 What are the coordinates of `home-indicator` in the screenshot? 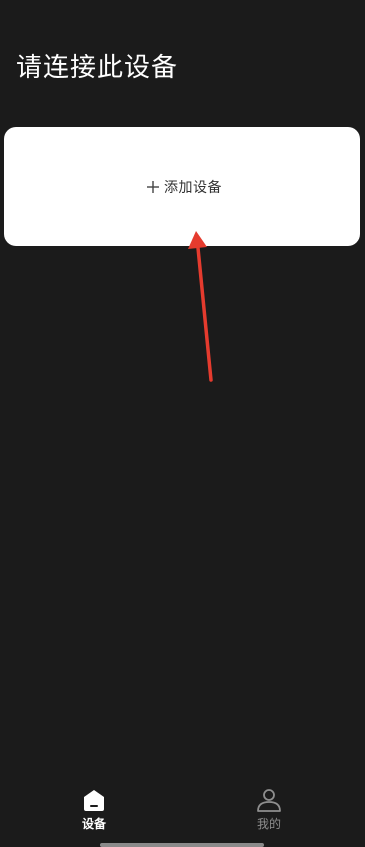 It's located at (182, 845).